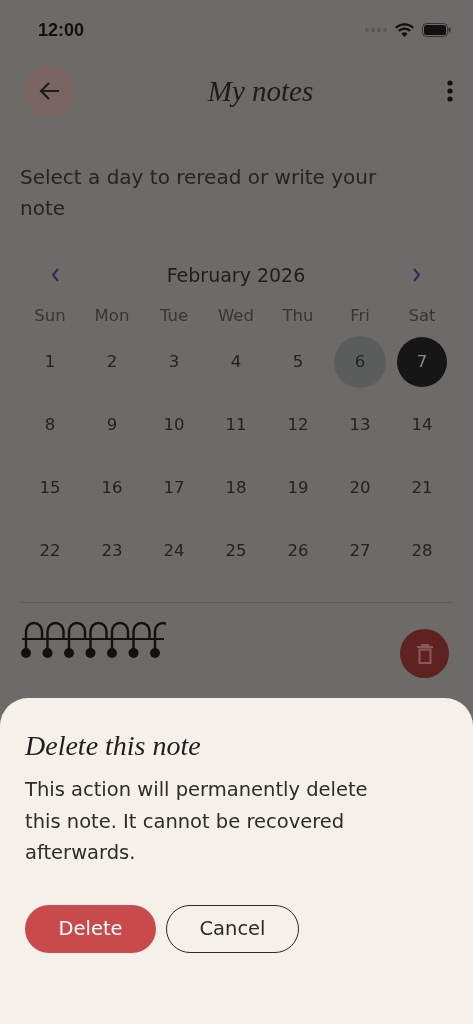 The height and width of the screenshot is (1024, 473). I want to click on calendar-day: 5, so click(298, 361).